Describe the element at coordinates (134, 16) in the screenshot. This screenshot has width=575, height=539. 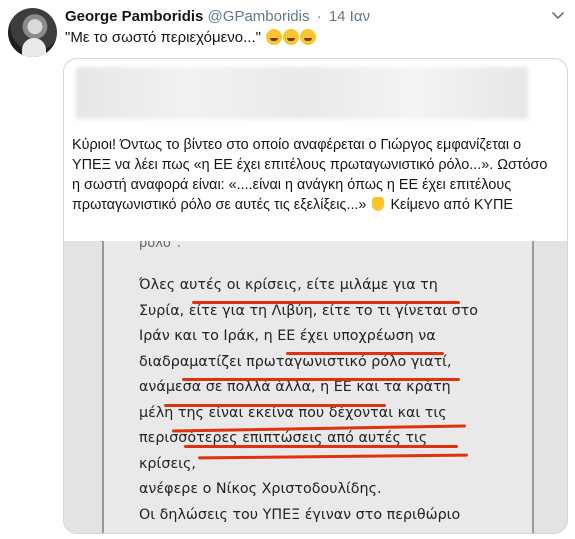
I see `author-name: George Pamboridis` at that location.